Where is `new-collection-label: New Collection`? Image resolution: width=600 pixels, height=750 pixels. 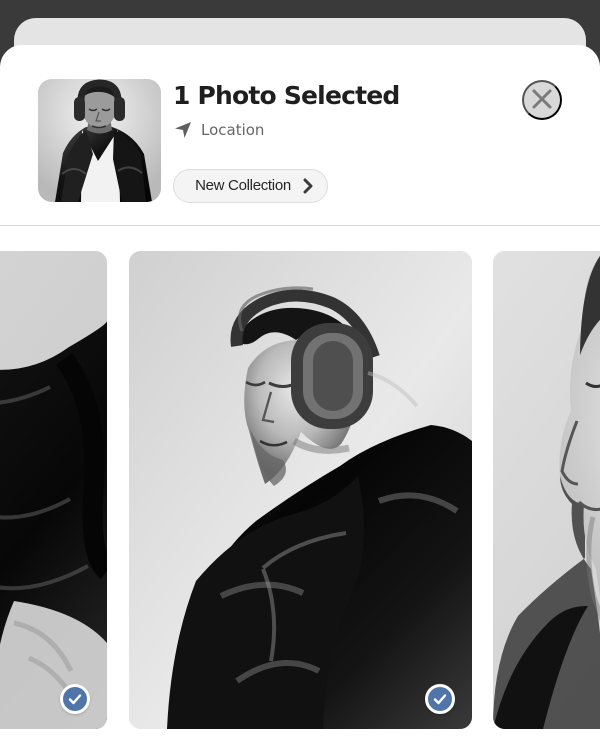
new-collection-label: New Collection is located at coordinates (243, 185).